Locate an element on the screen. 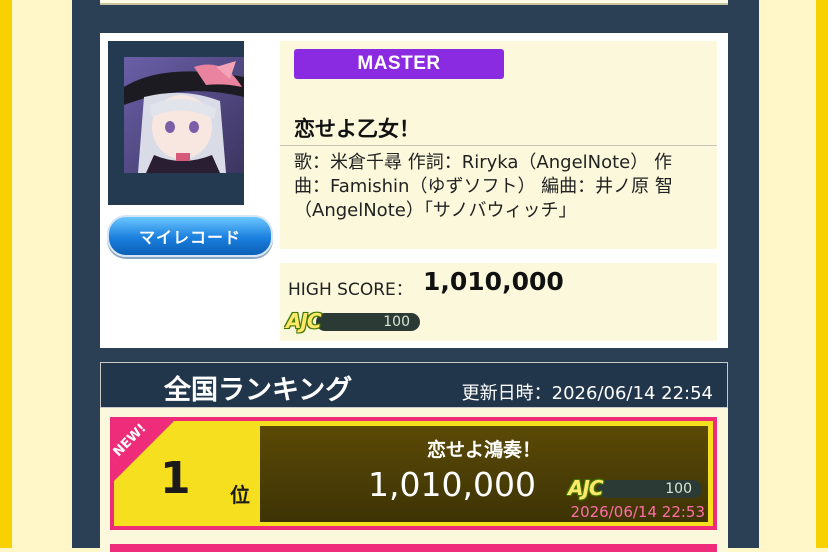  my-record-label: マイレコード is located at coordinates (189, 237).